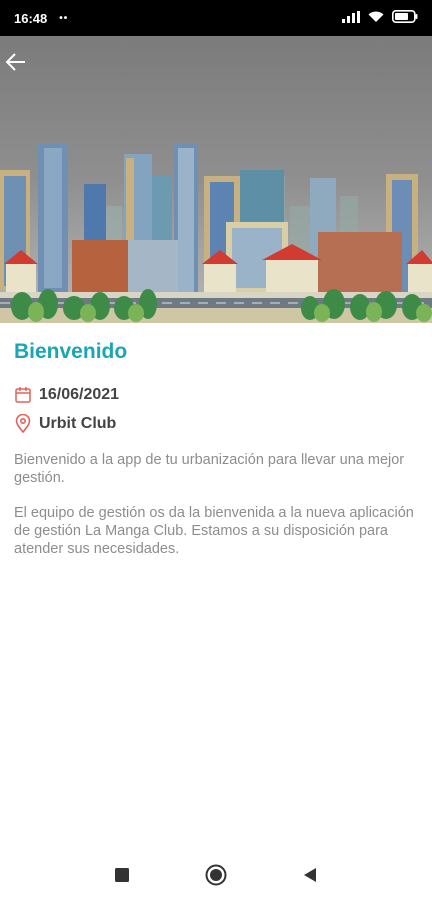 This screenshot has height=900, width=432. Describe the element at coordinates (351, 18) in the screenshot. I see `signal-icon` at that location.